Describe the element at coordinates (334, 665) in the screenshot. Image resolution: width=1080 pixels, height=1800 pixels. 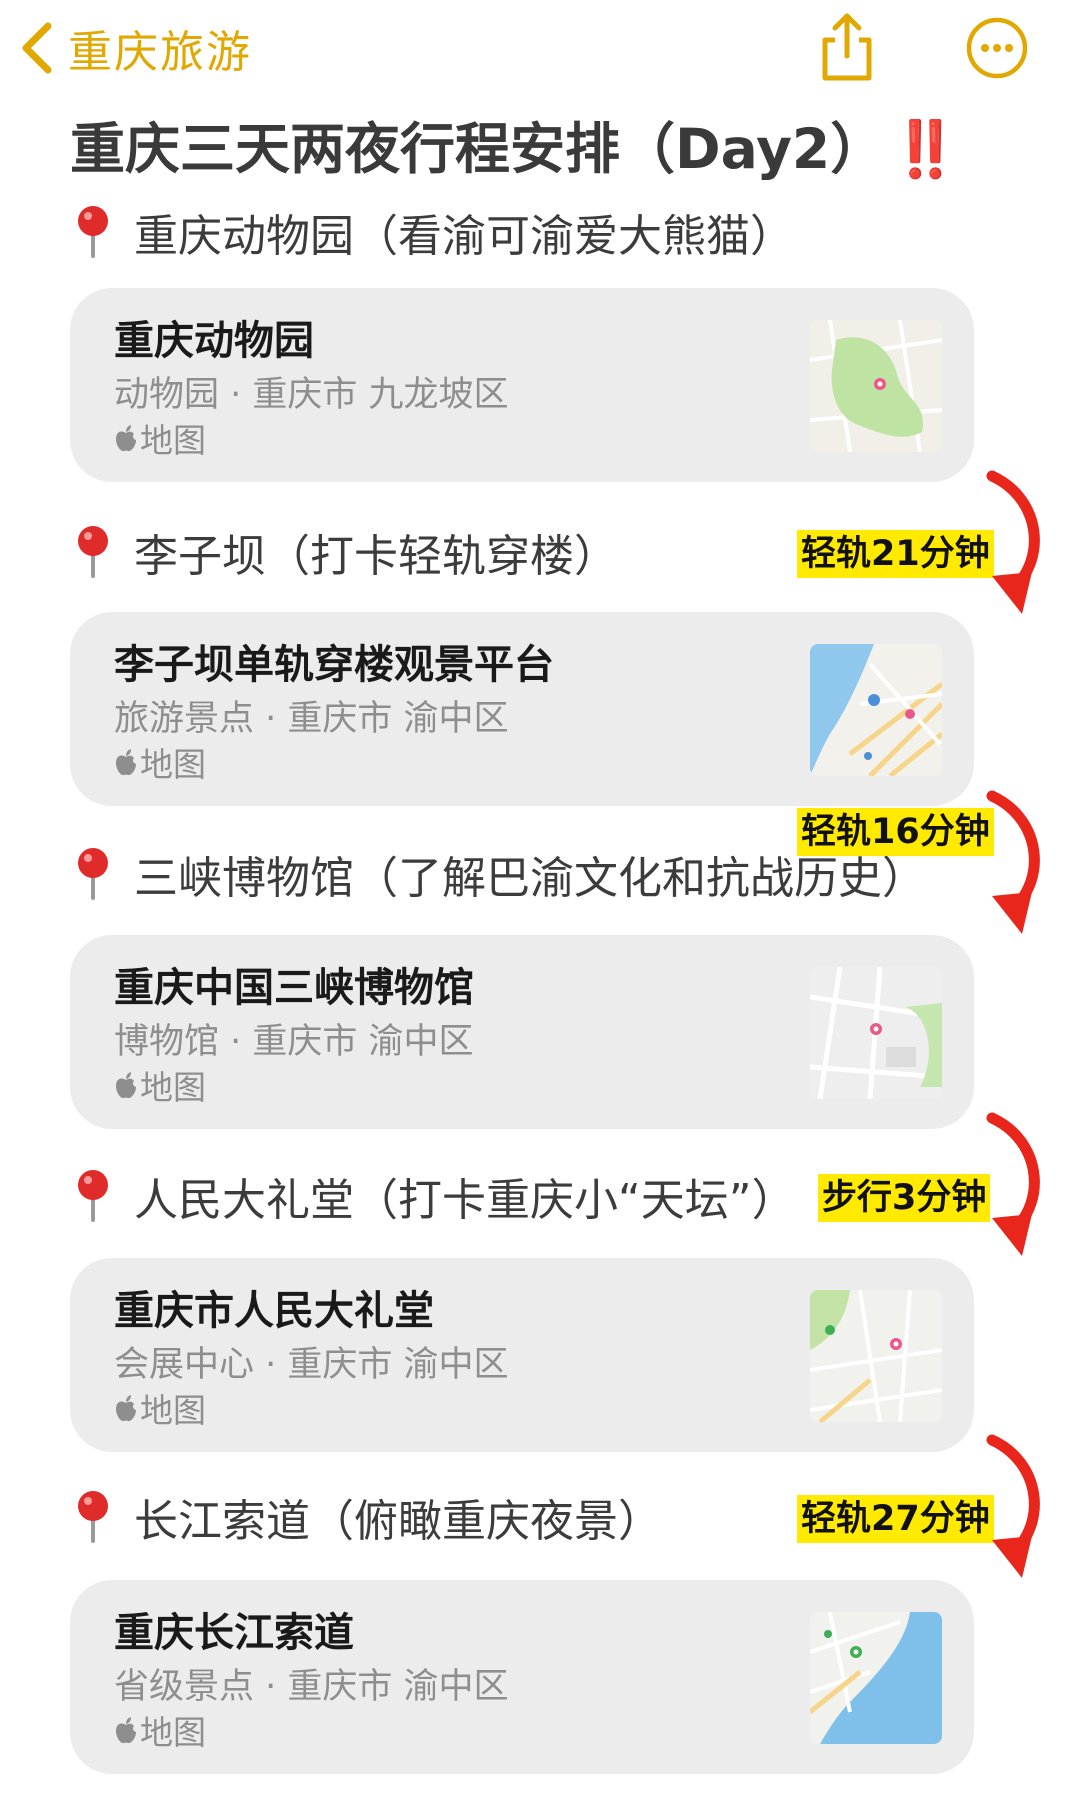
I see `place-name: 李子坝单轨穿楼观景平台` at that location.